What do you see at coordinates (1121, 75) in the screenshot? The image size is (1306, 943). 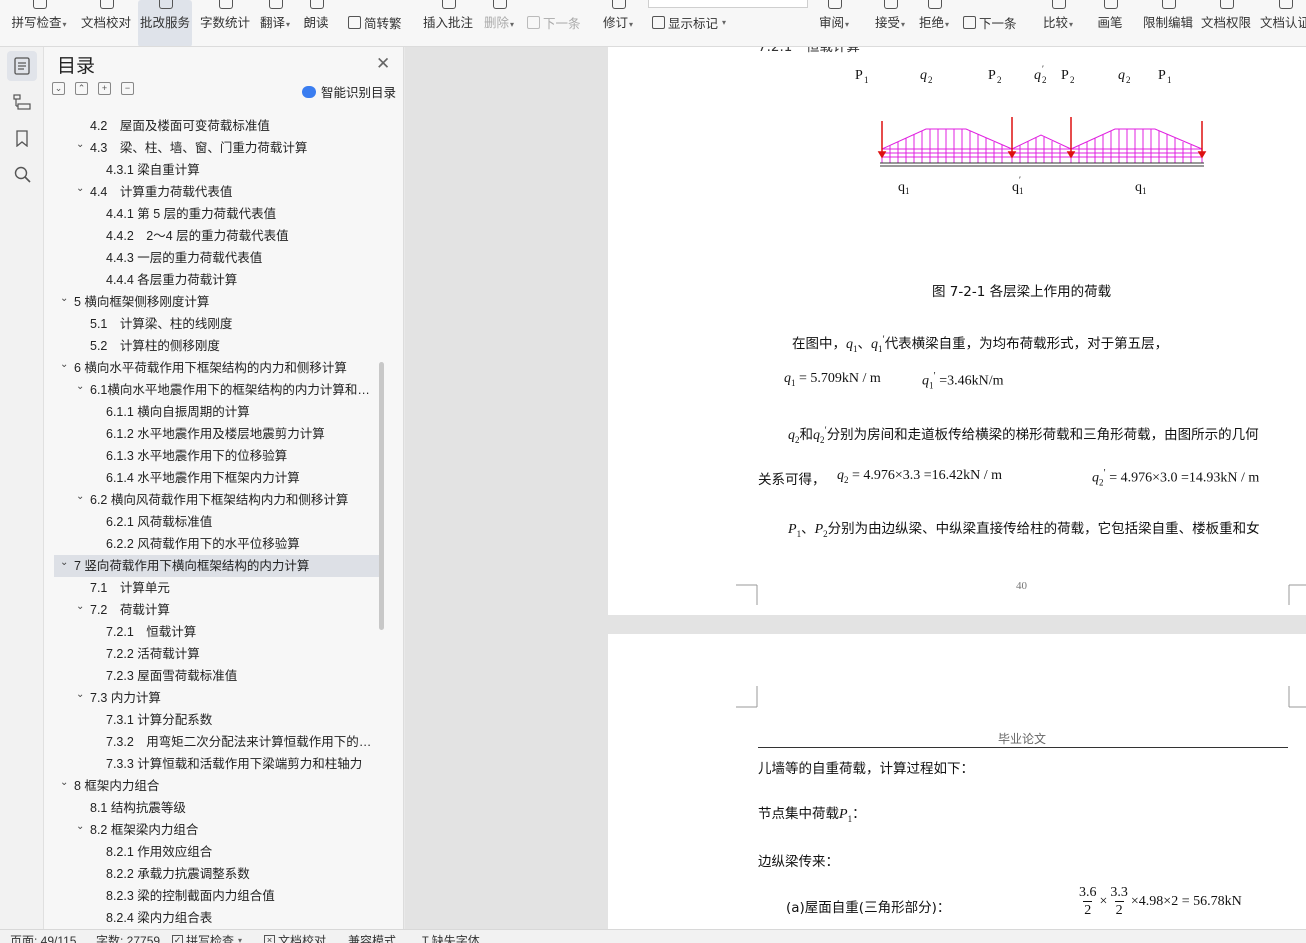 I see `label-q2-right: q` at bounding box center [1121, 75].